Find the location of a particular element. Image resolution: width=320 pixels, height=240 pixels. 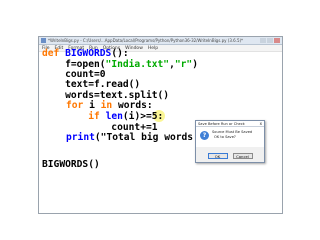

builtin-len: len is located at coordinates (114, 116).